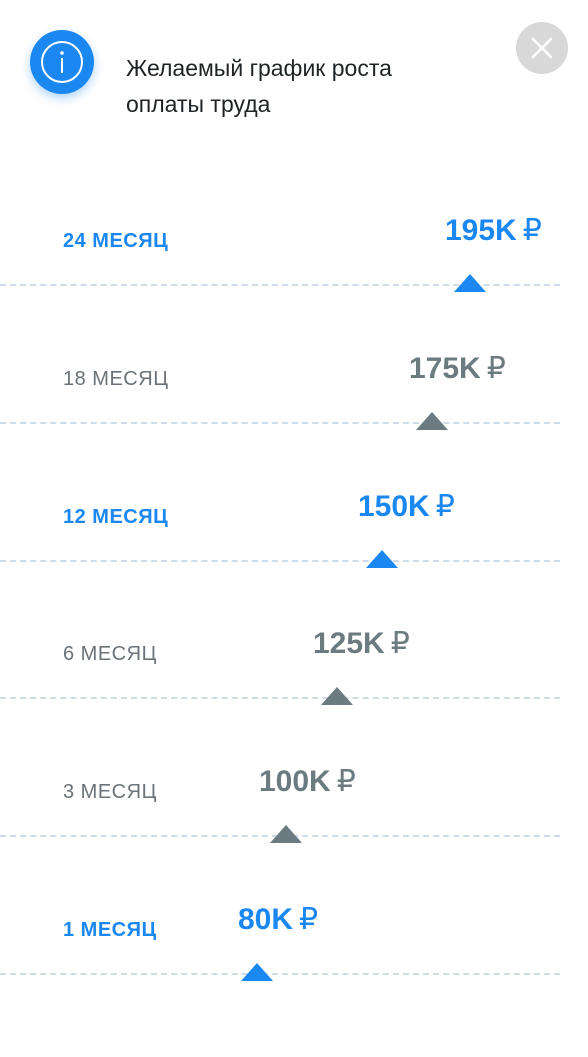  What do you see at coordinates (294, 567) in the screenshot?
I see `milestone-row: 12 МЕСЯЦ 150K ₽` at bounding box center [294, 567].